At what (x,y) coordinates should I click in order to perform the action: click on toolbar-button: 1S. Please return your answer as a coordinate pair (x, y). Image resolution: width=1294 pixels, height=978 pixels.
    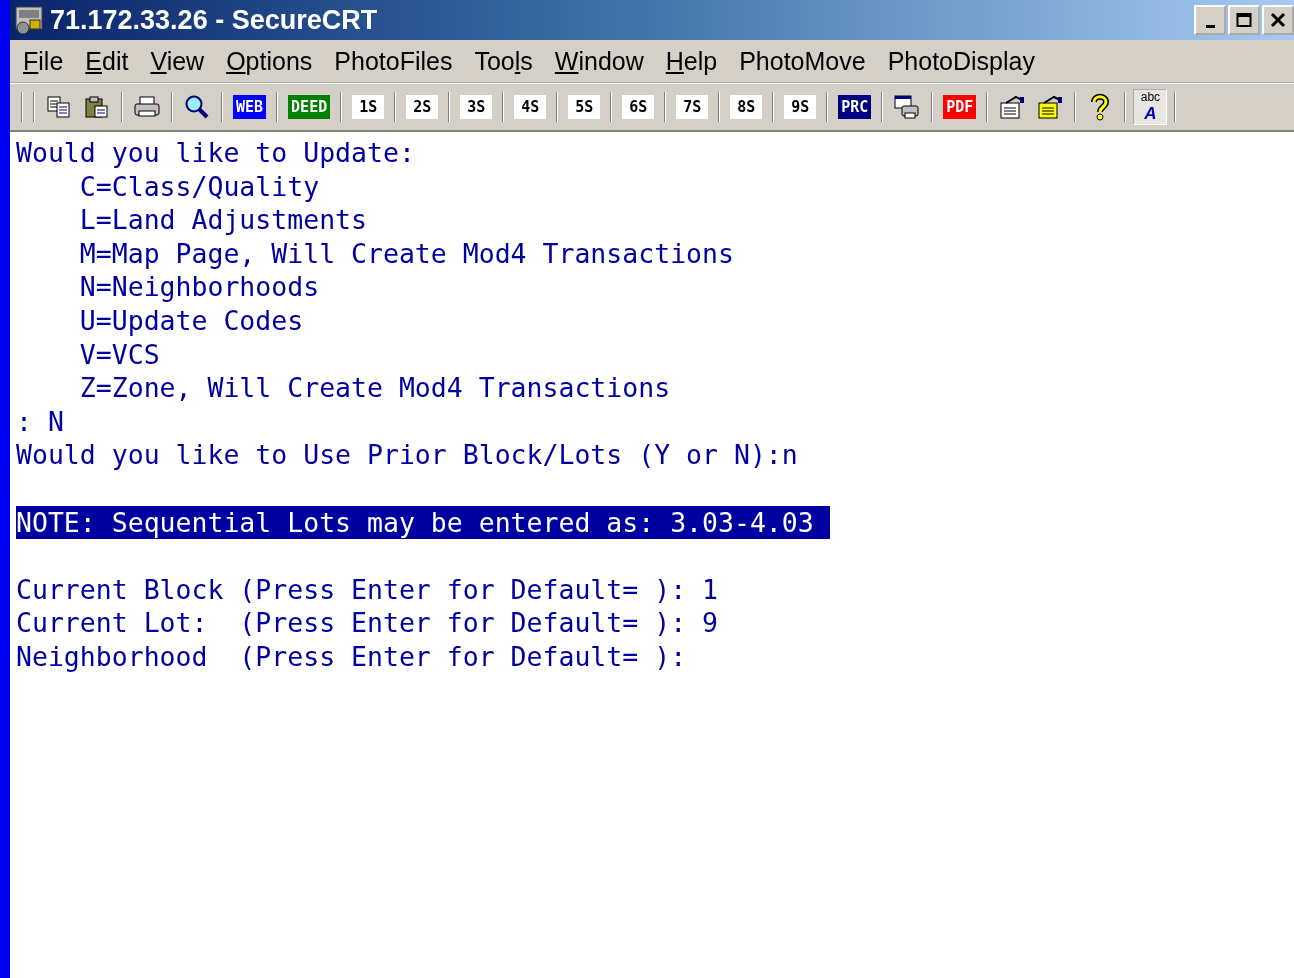
    Looking at the image, I should click on (368, 107).